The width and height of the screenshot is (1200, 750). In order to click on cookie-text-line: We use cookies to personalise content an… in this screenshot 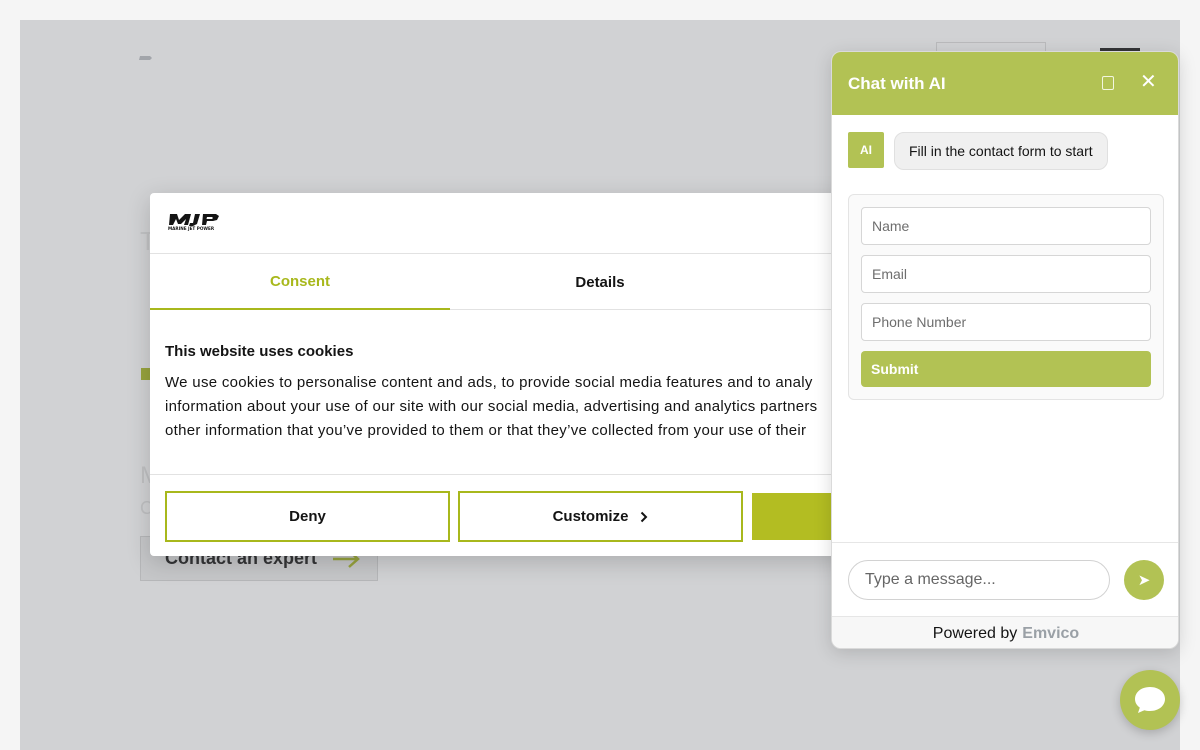, I will do `click(489, 382)`.